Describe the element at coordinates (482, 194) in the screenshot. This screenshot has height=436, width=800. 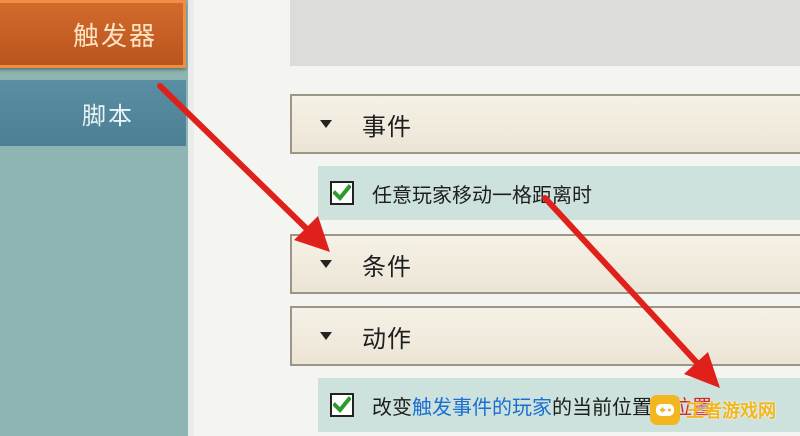
I see `event-item-text: 任意玩家移动一格距离时` at that location.